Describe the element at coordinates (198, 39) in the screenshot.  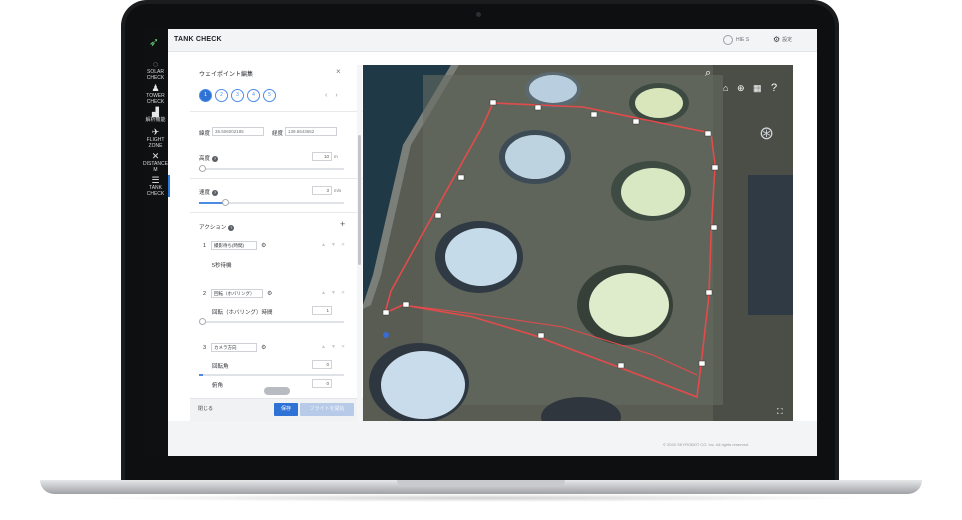
I see `app-title: TANK CHECK` at that location.